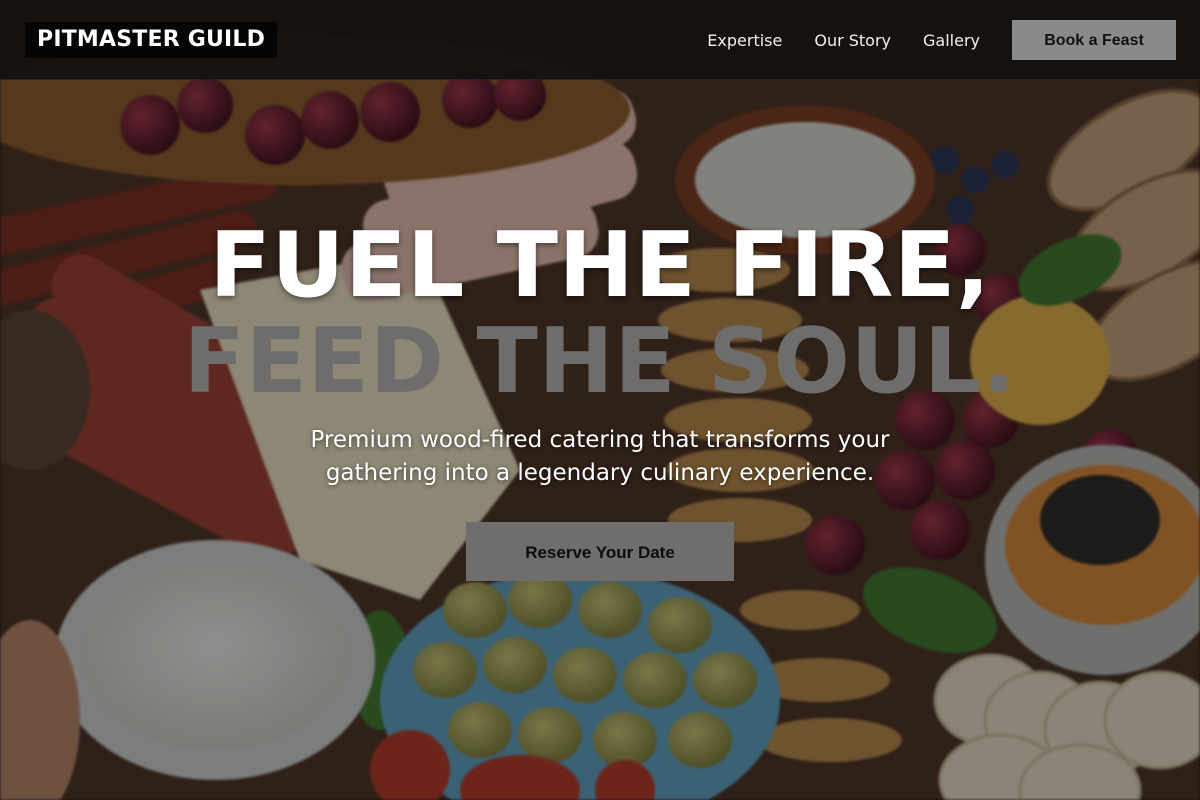  I want to click on nav-link-gallery: Gallery, so click(951, 40).